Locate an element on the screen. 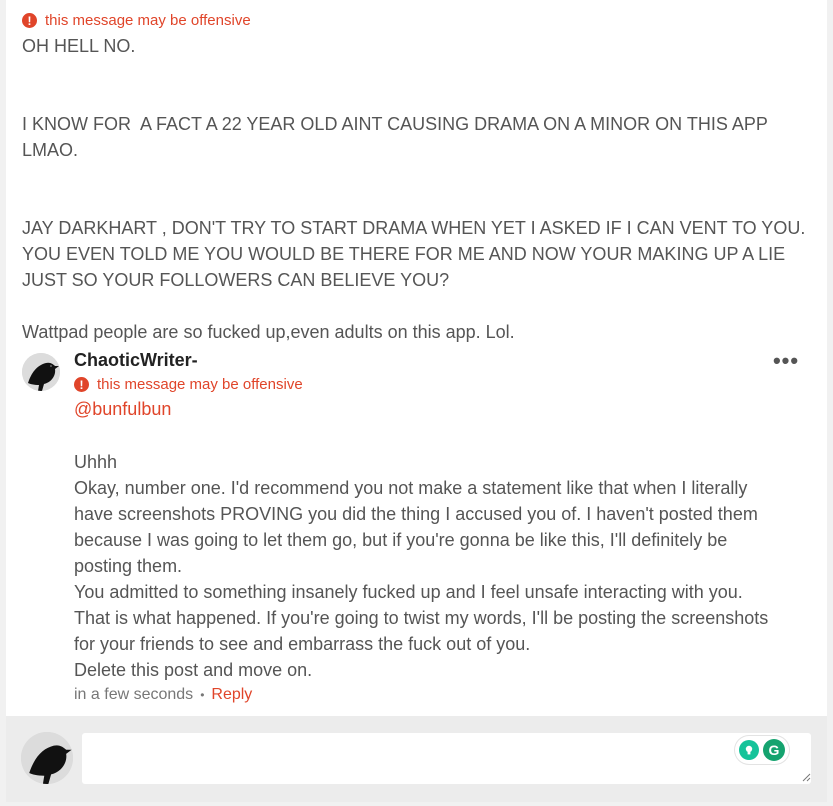 Image resolution: width=833 pixels, height=806 pixels. reply-line: Uhhh is located at coordinates (96, 462).